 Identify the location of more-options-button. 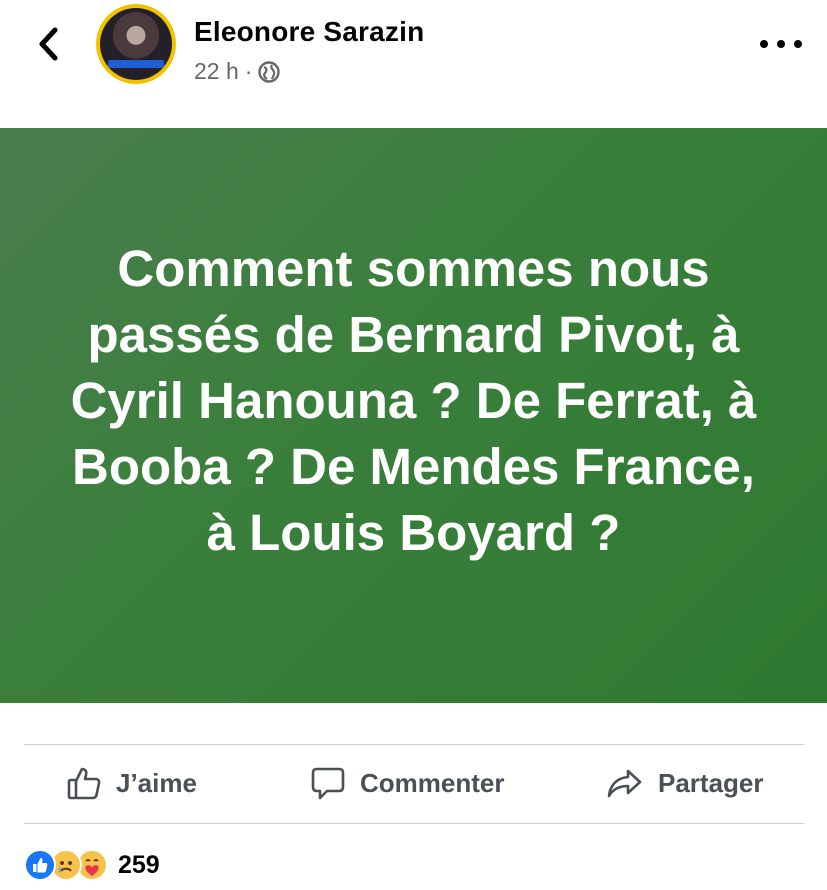
(781, 44).